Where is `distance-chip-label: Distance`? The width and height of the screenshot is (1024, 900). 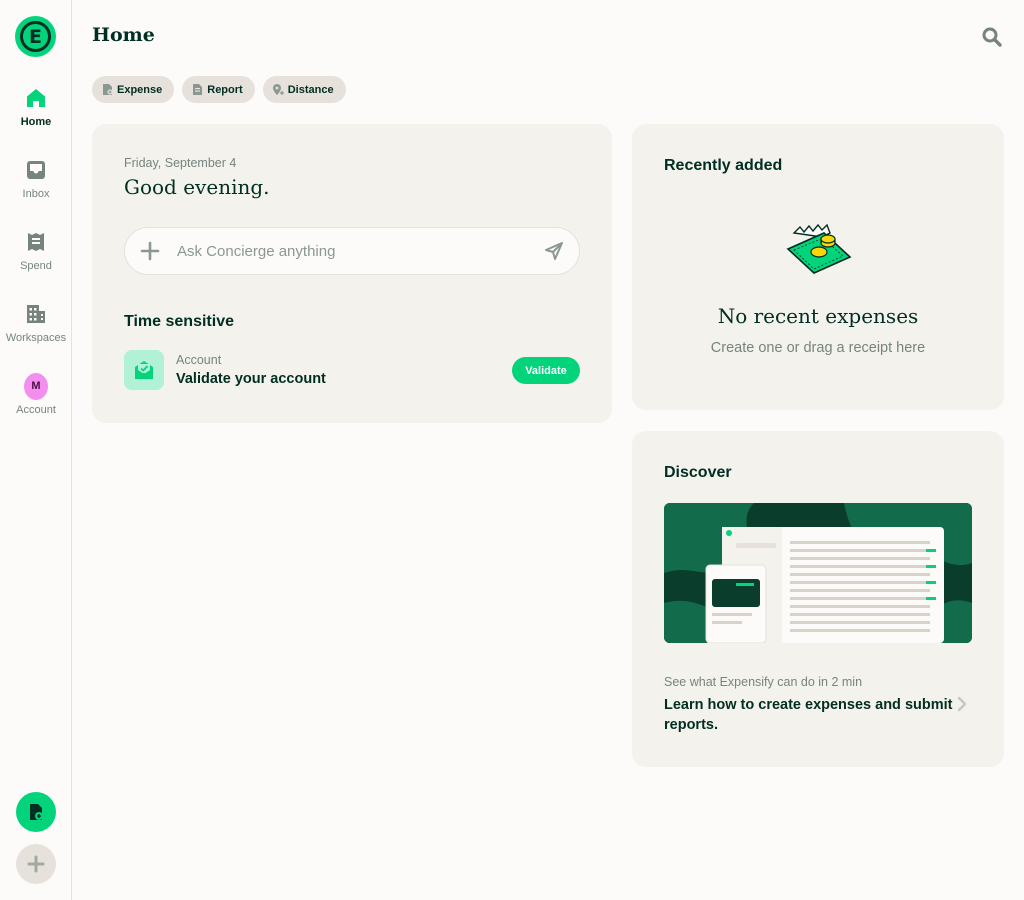
distance-chip-label: Distance is located at coordinates (310, 89).